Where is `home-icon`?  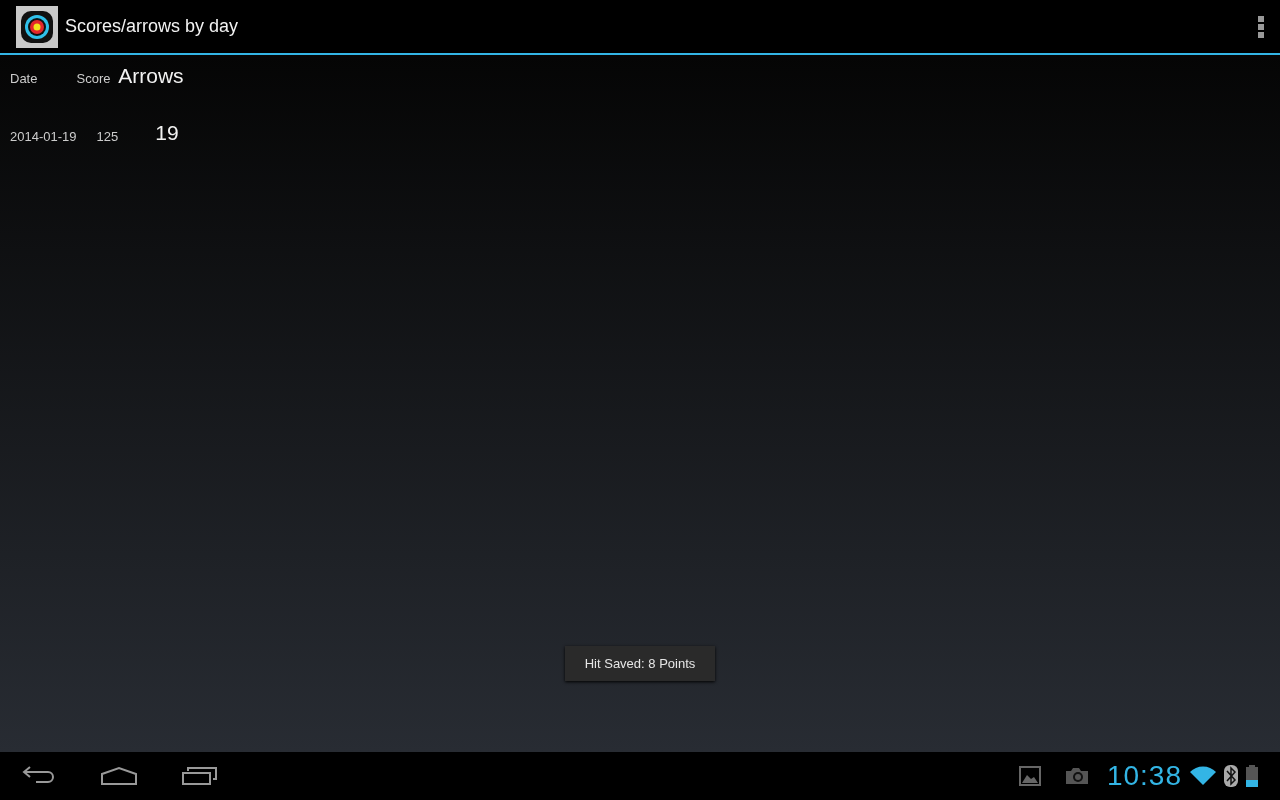 home-icon is located at coordinates (119, 776).